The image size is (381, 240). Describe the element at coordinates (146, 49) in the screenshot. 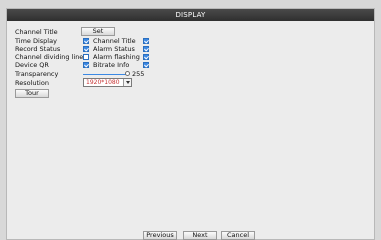

I see `alarm-status-checkbox` at that location.